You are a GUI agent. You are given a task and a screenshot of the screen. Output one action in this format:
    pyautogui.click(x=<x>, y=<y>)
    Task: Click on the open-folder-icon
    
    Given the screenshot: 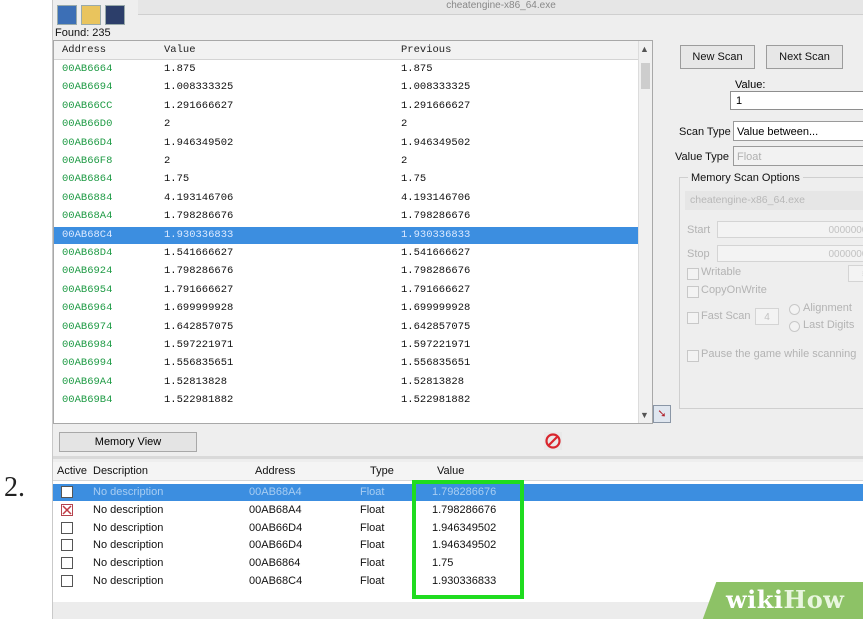 What is the action you would take?
    pyautogui.click(x=91, y=15)
    